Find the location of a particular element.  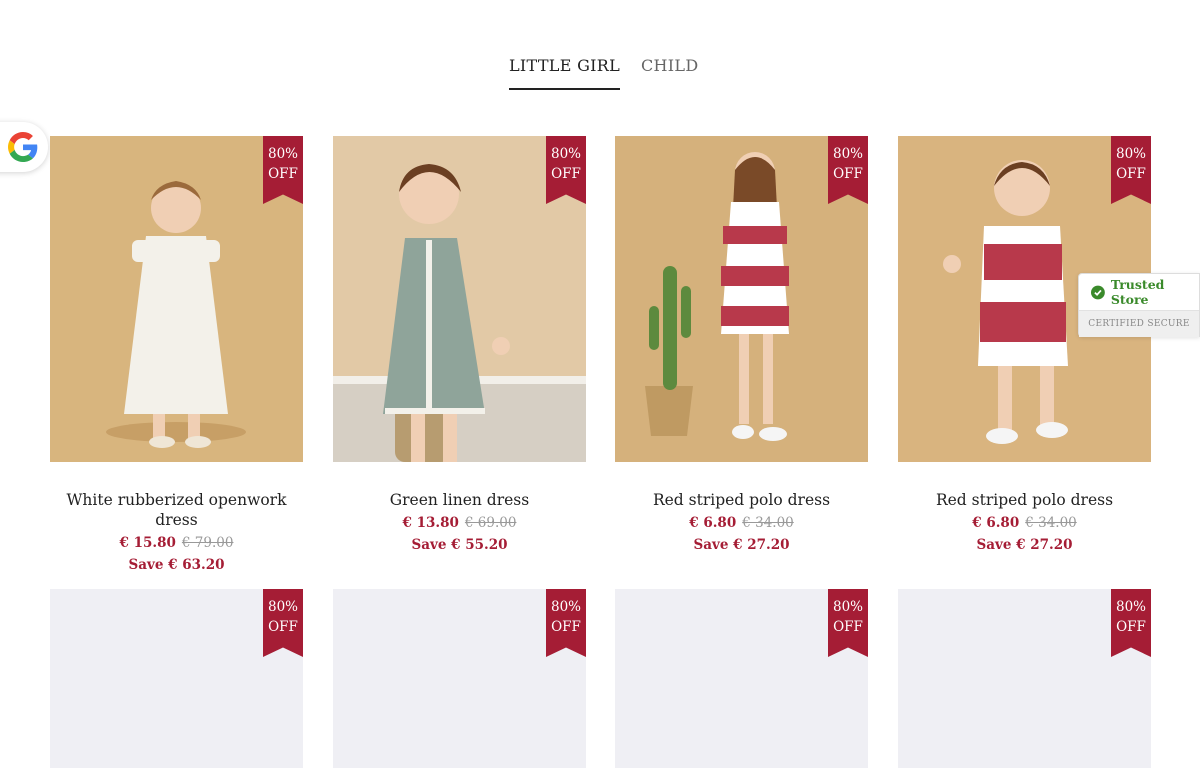

savings-label: Save € 63.20 is located at coordinates (176, 565).